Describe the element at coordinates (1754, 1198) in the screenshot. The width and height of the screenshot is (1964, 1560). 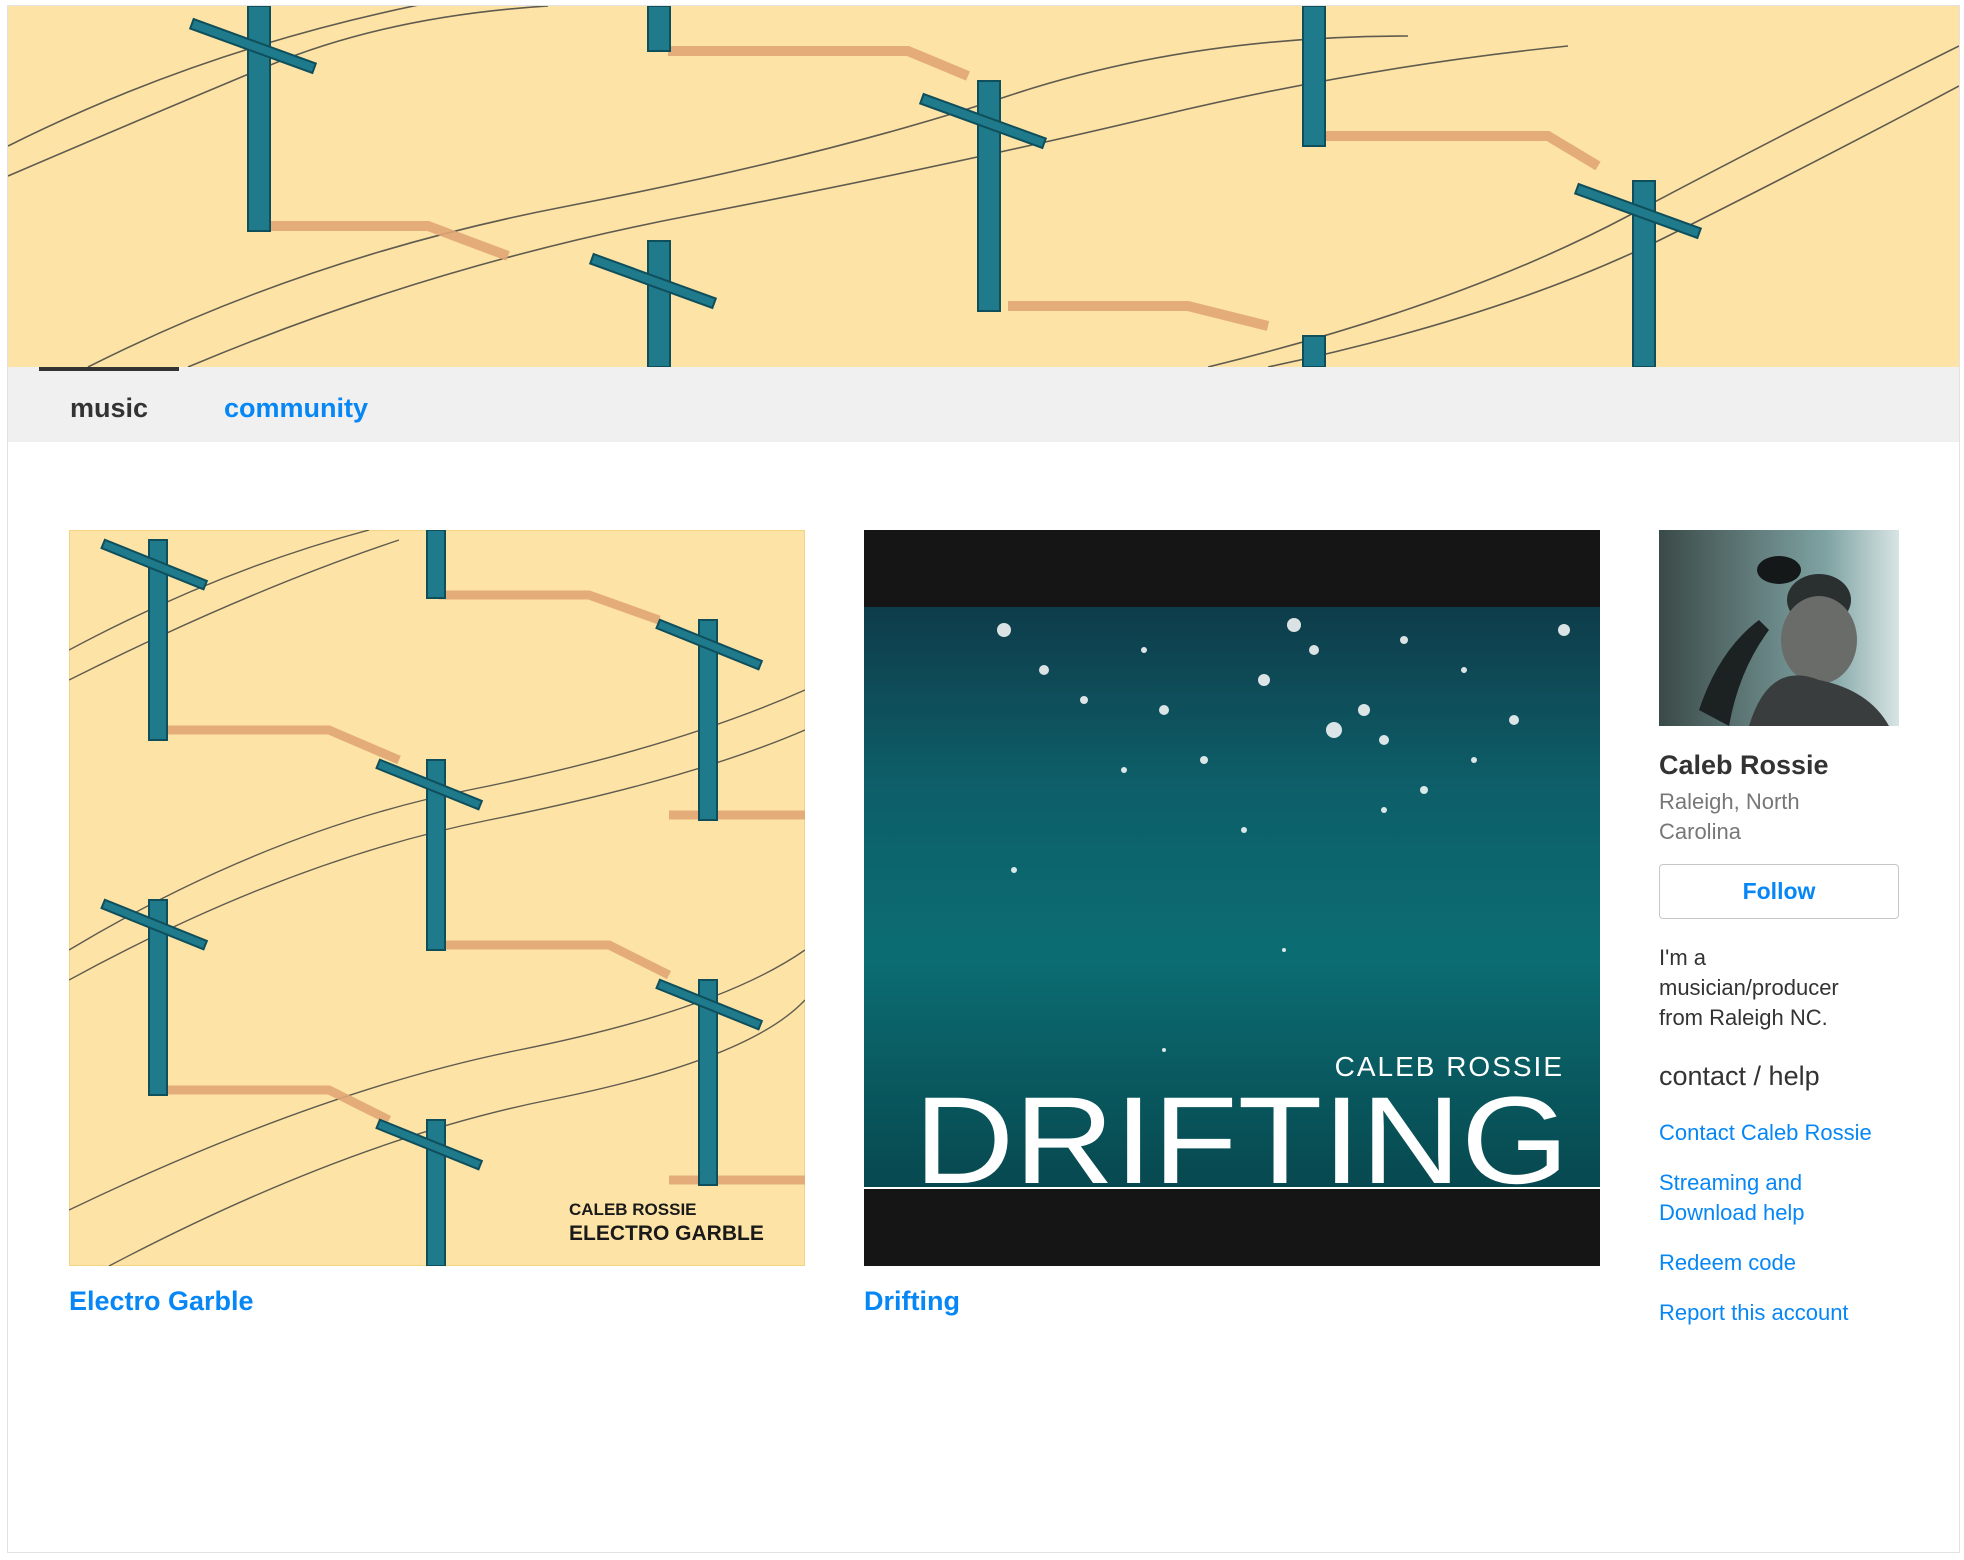
I see `streaming-help-link: Streaming and Download help` at that location.